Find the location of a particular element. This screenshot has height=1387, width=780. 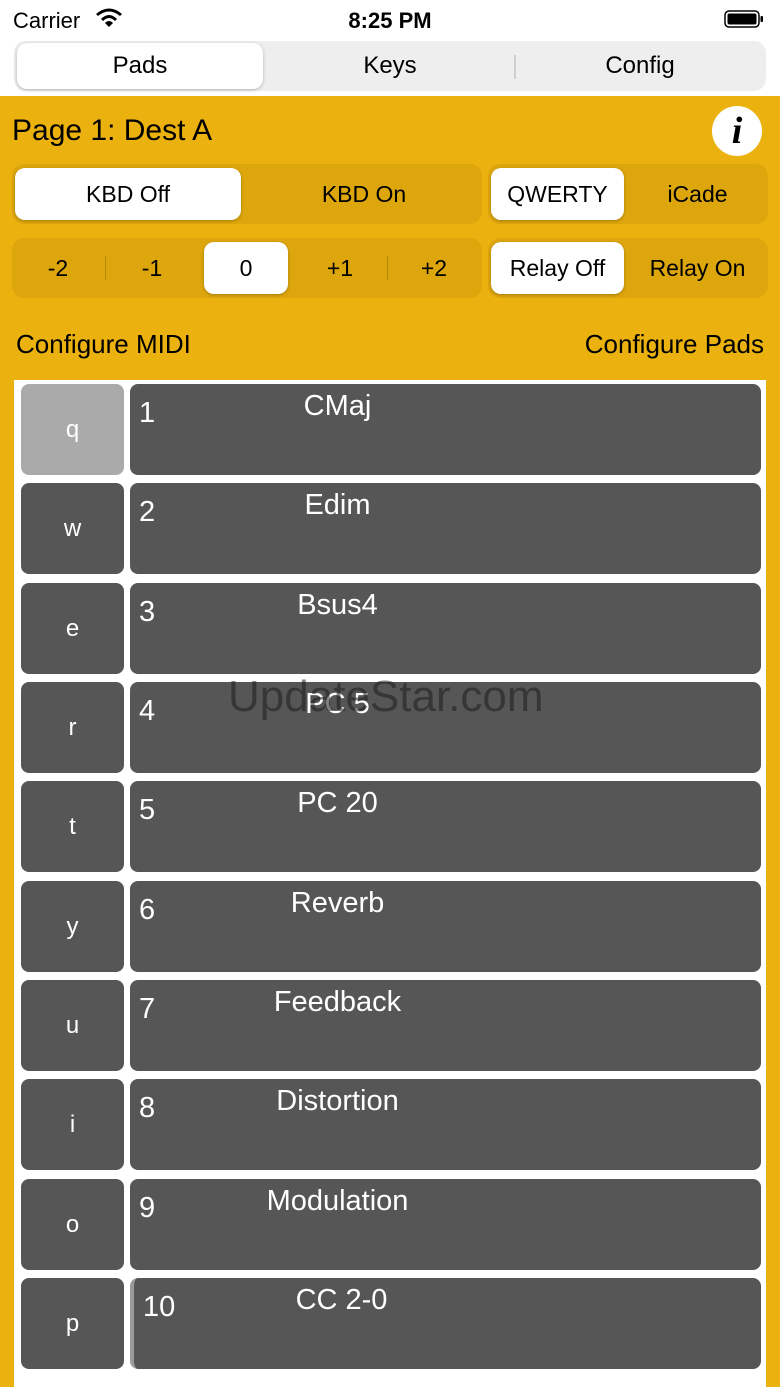

configure-pads-button: Configure Pads is located at coordinates (674, 344).